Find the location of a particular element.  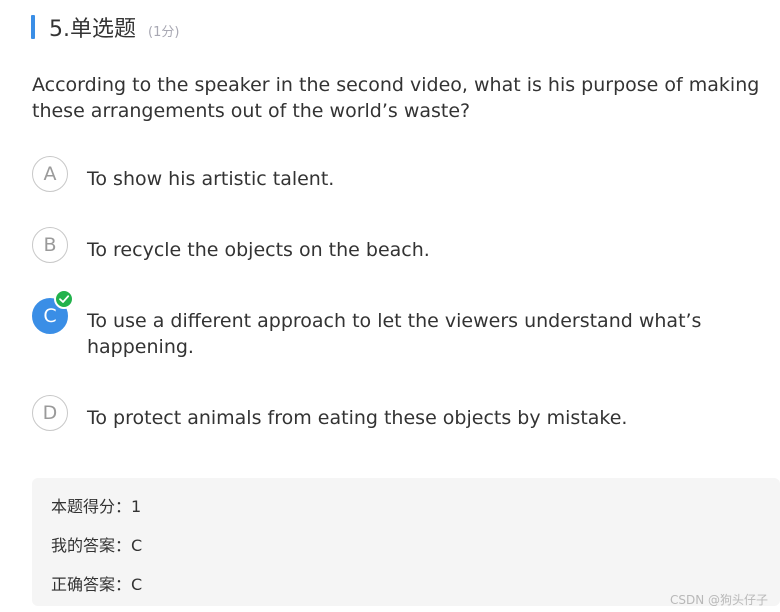

question-title: 5.单选题 is located at coordinates (92, 29).